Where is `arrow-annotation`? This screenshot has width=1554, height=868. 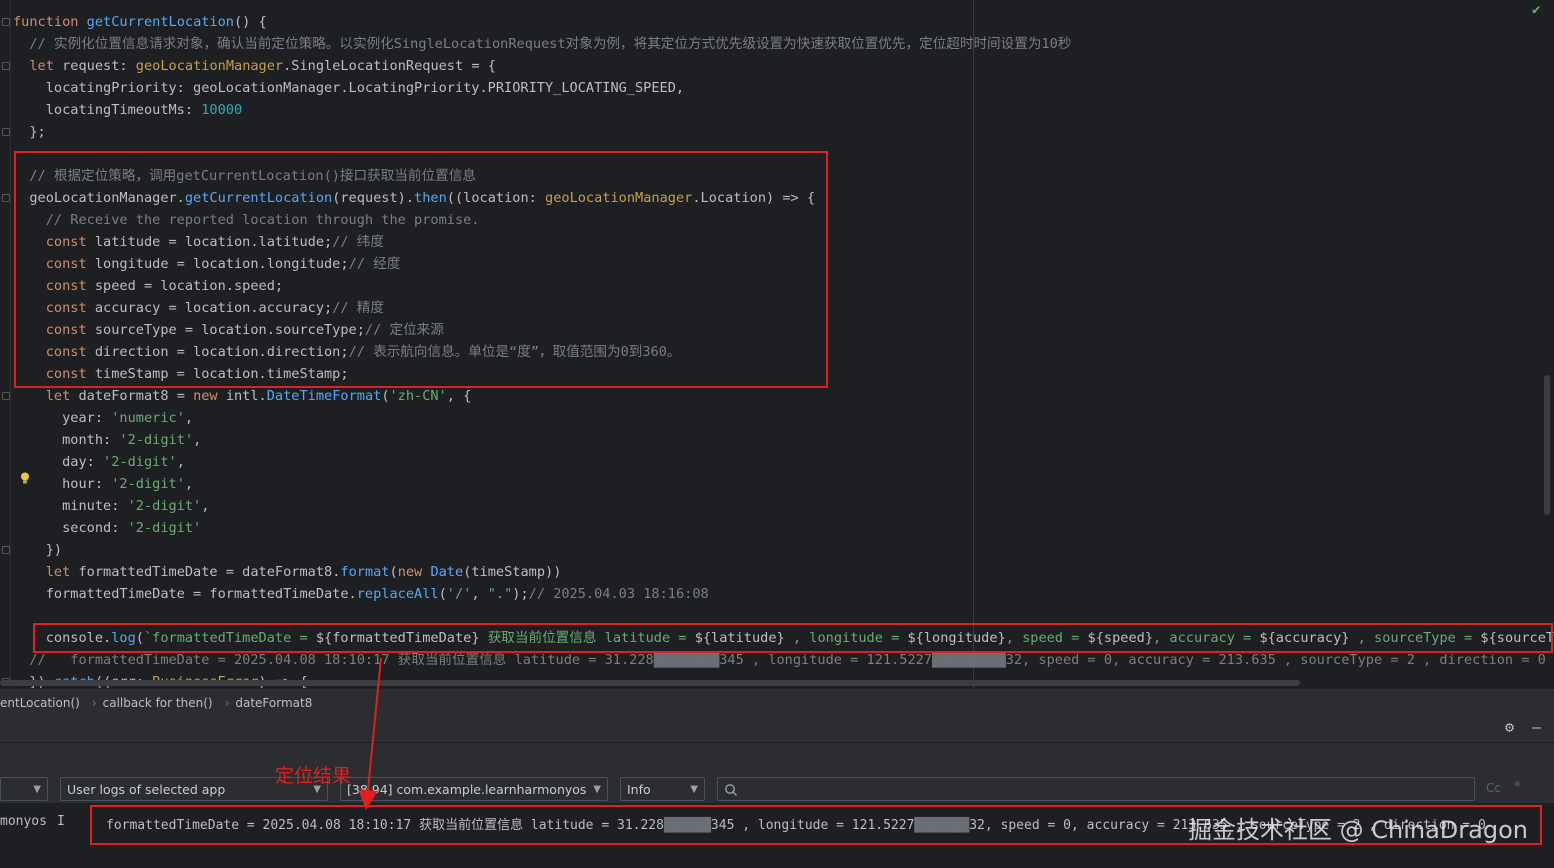 arrow-annotation is located at coordinates (370, 733).